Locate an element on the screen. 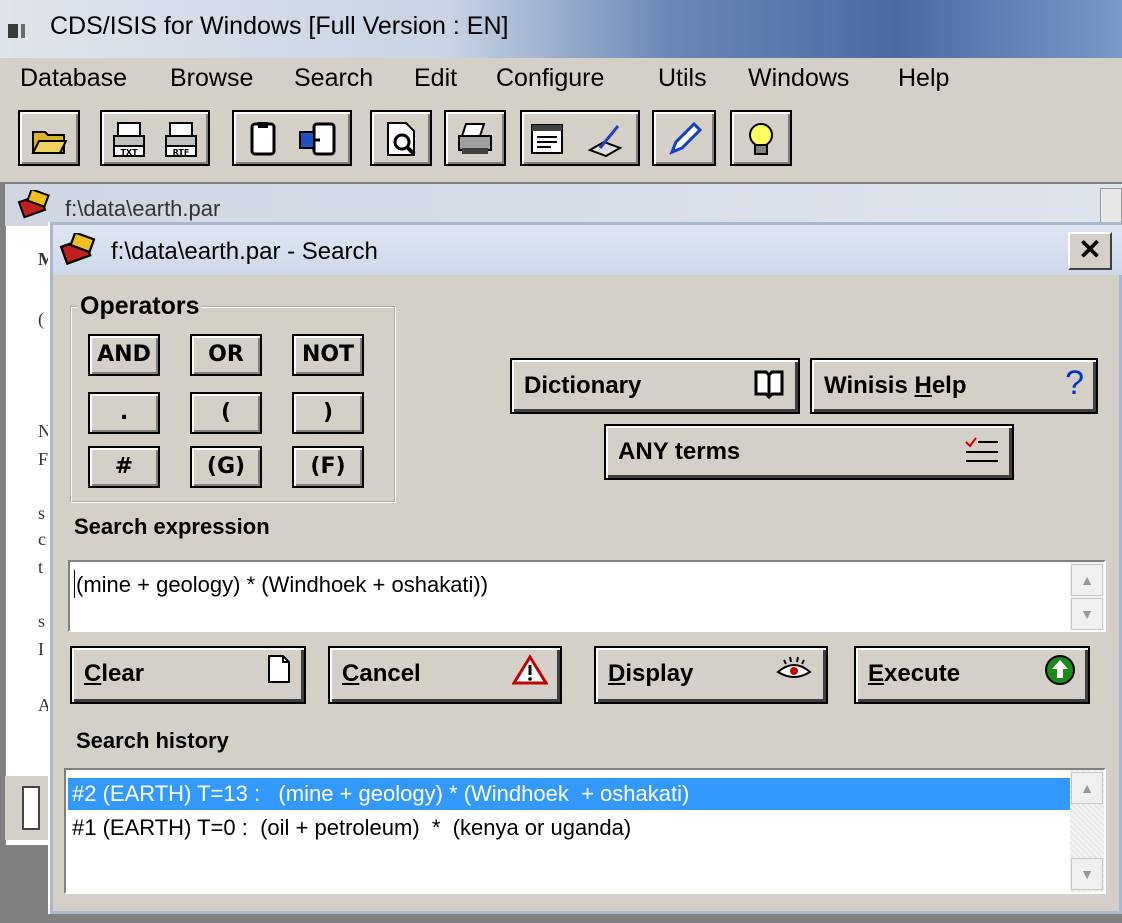 The width and height of the screenshot is (1122, 923). child-text: c is located at coordinates (42, 539).